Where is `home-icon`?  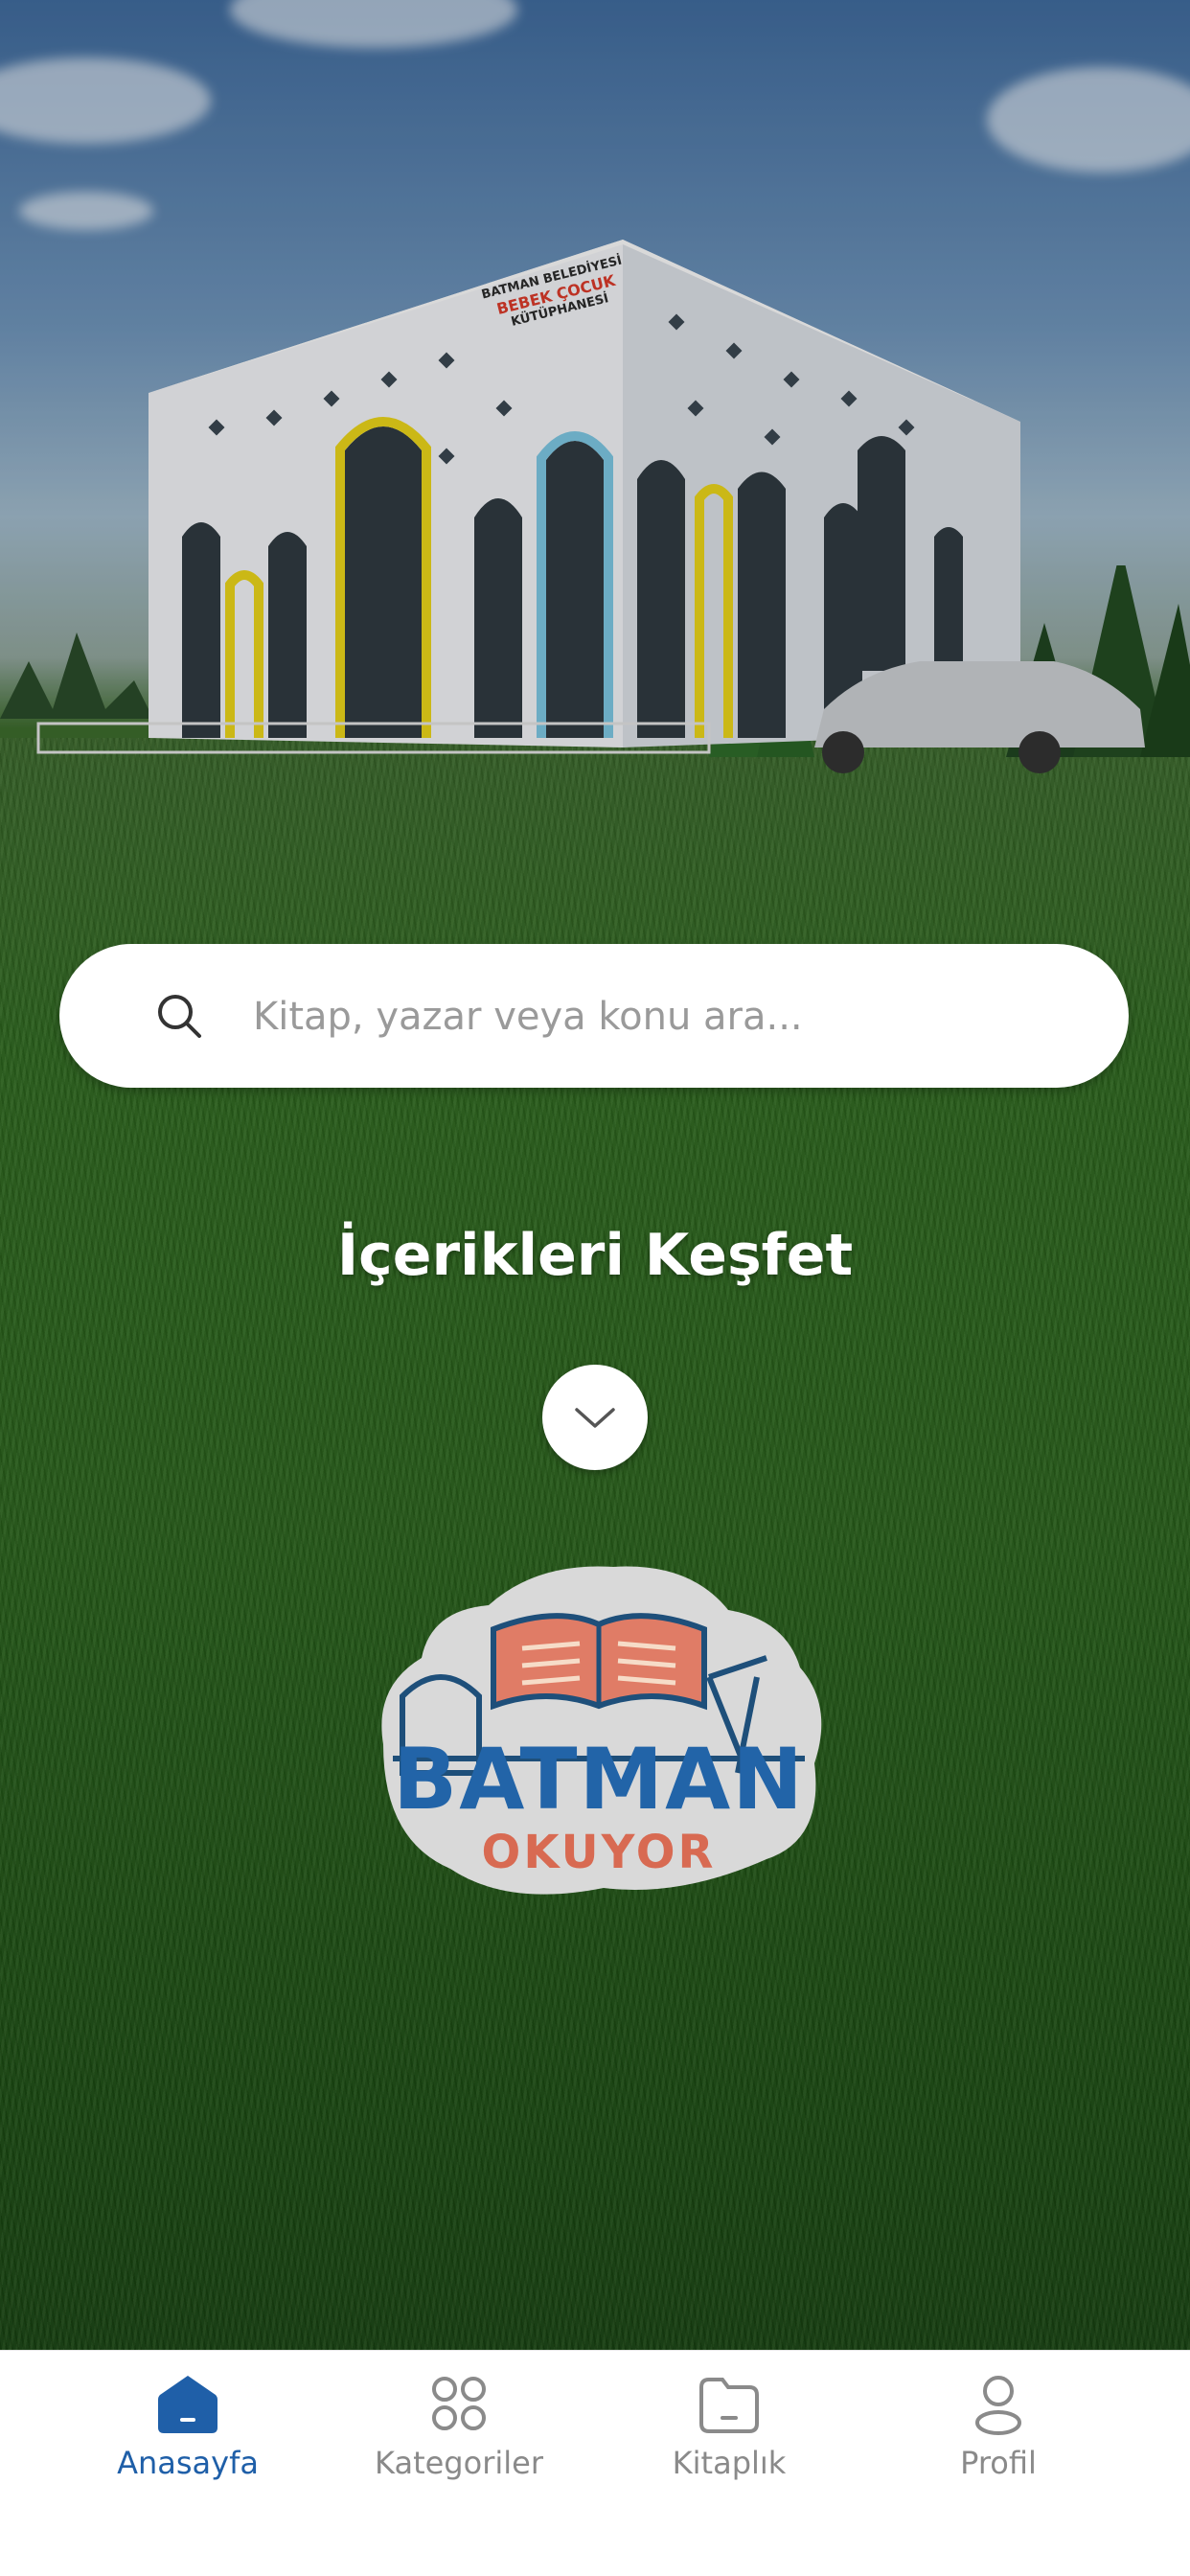 home-icon is located at coordinates (187, 2404).